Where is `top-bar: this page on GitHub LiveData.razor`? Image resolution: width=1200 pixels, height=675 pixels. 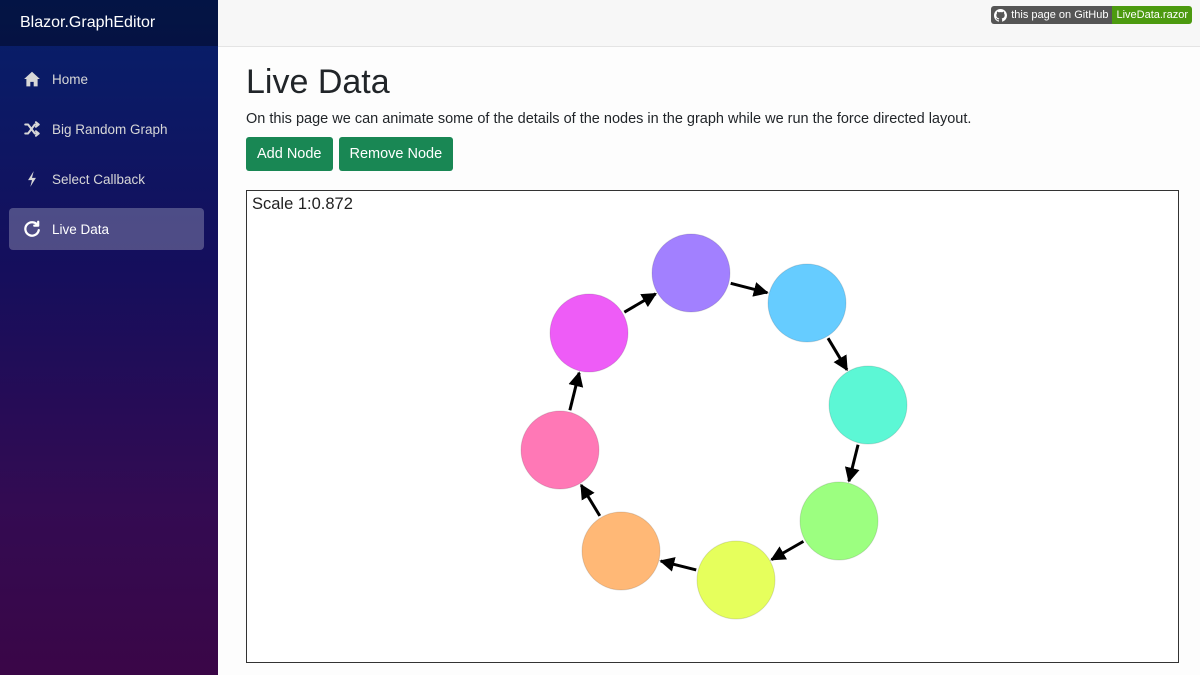 top-bar: this page on GitHub LiveData.razor is located at coordinates (709, 23).